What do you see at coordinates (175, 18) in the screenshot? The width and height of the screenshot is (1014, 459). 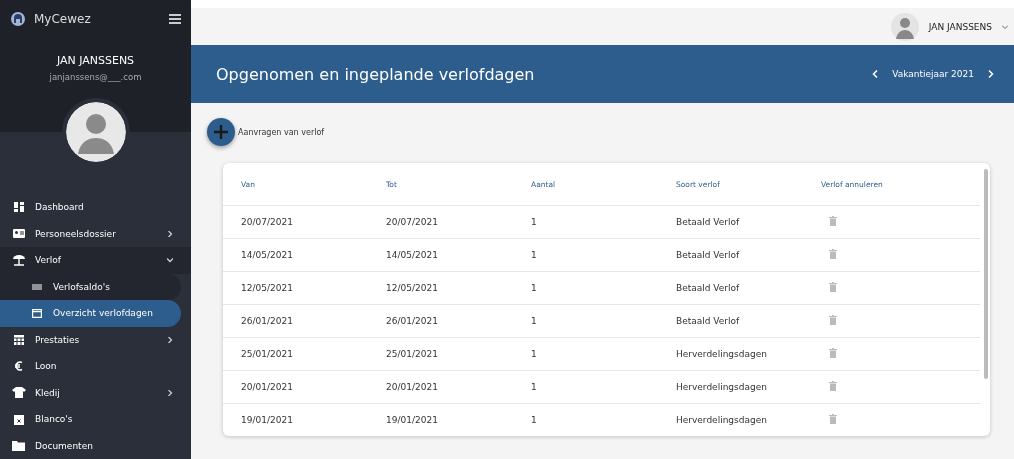 I see `menu-icon` at bounding box center [175, 18].